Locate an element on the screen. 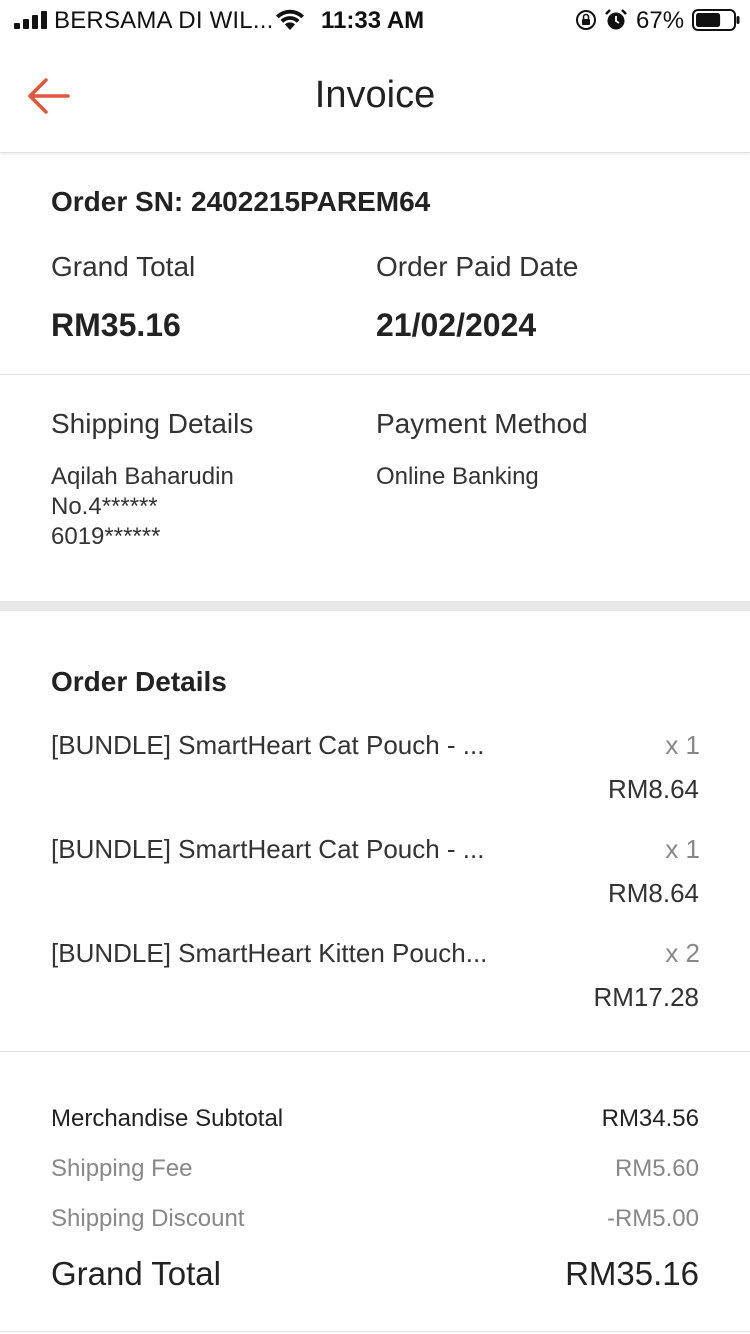 The height and width of the screenshot is (1334, 750). payment-method-value: Online Banking is located at coordinates (457, 476).